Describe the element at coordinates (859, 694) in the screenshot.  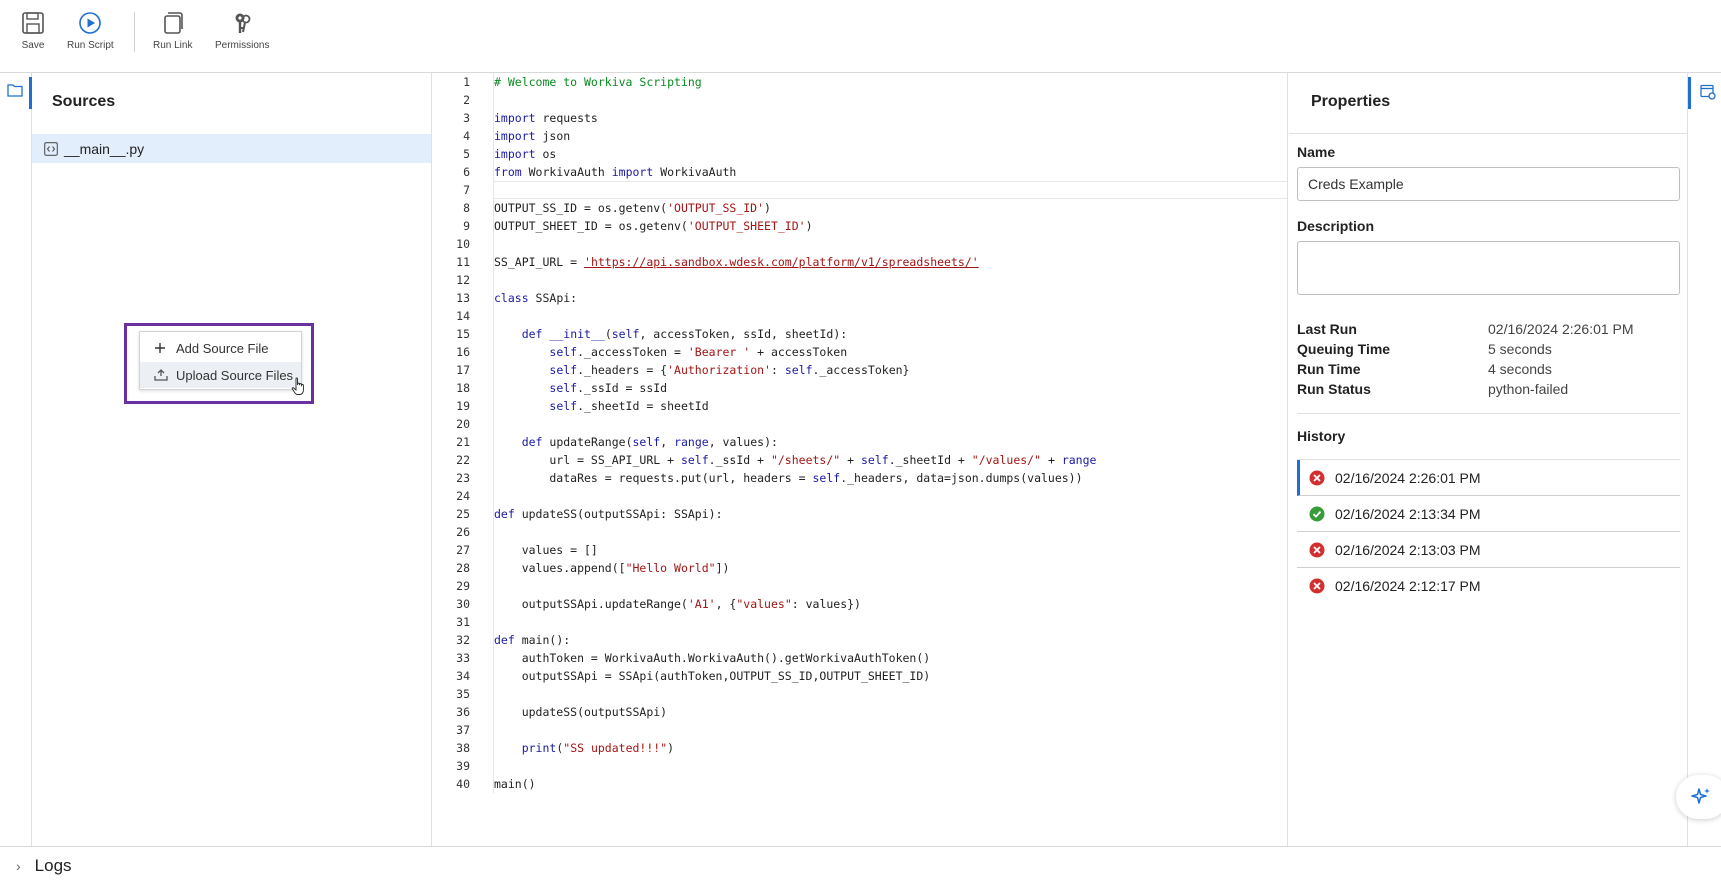
I see `code-line: 35` at that location.